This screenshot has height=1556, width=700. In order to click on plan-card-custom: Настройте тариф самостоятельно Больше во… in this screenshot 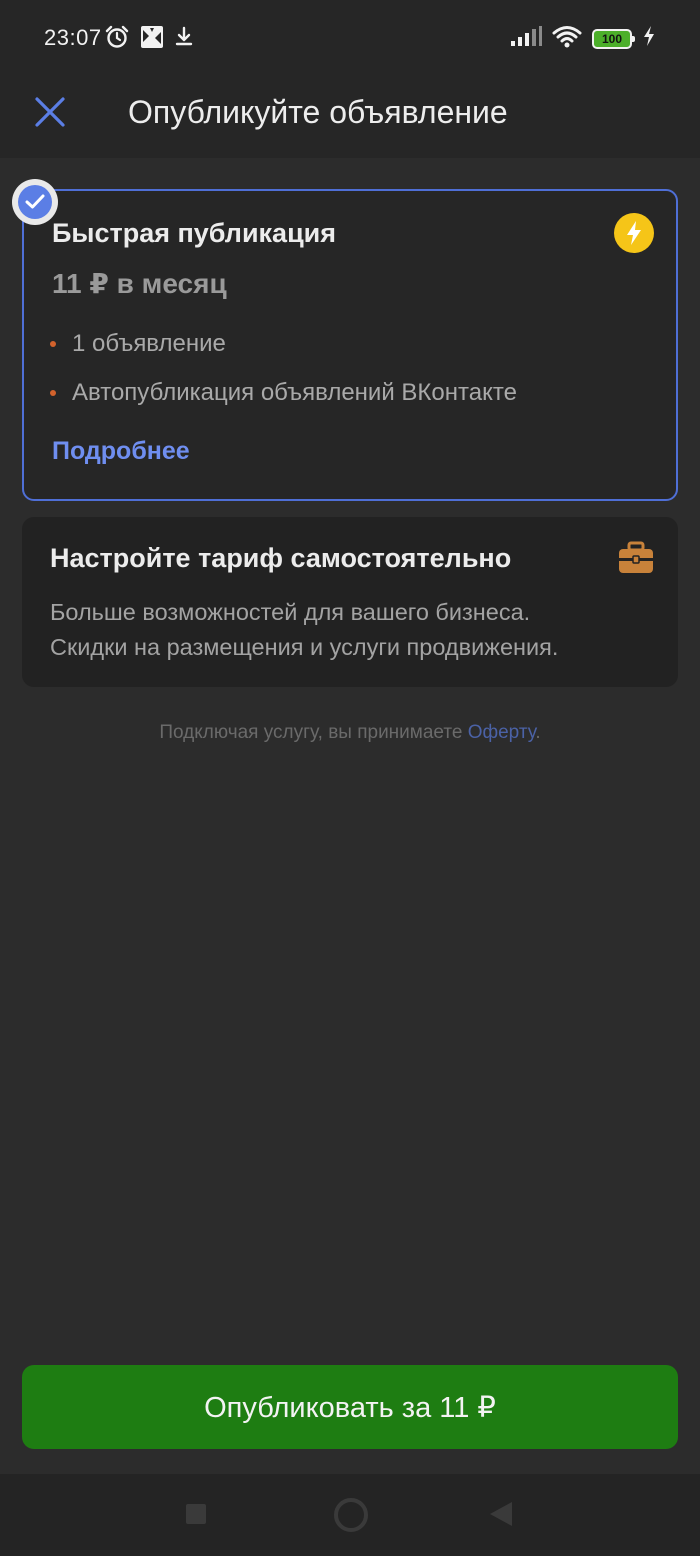, I will do `click(350, 602)`.